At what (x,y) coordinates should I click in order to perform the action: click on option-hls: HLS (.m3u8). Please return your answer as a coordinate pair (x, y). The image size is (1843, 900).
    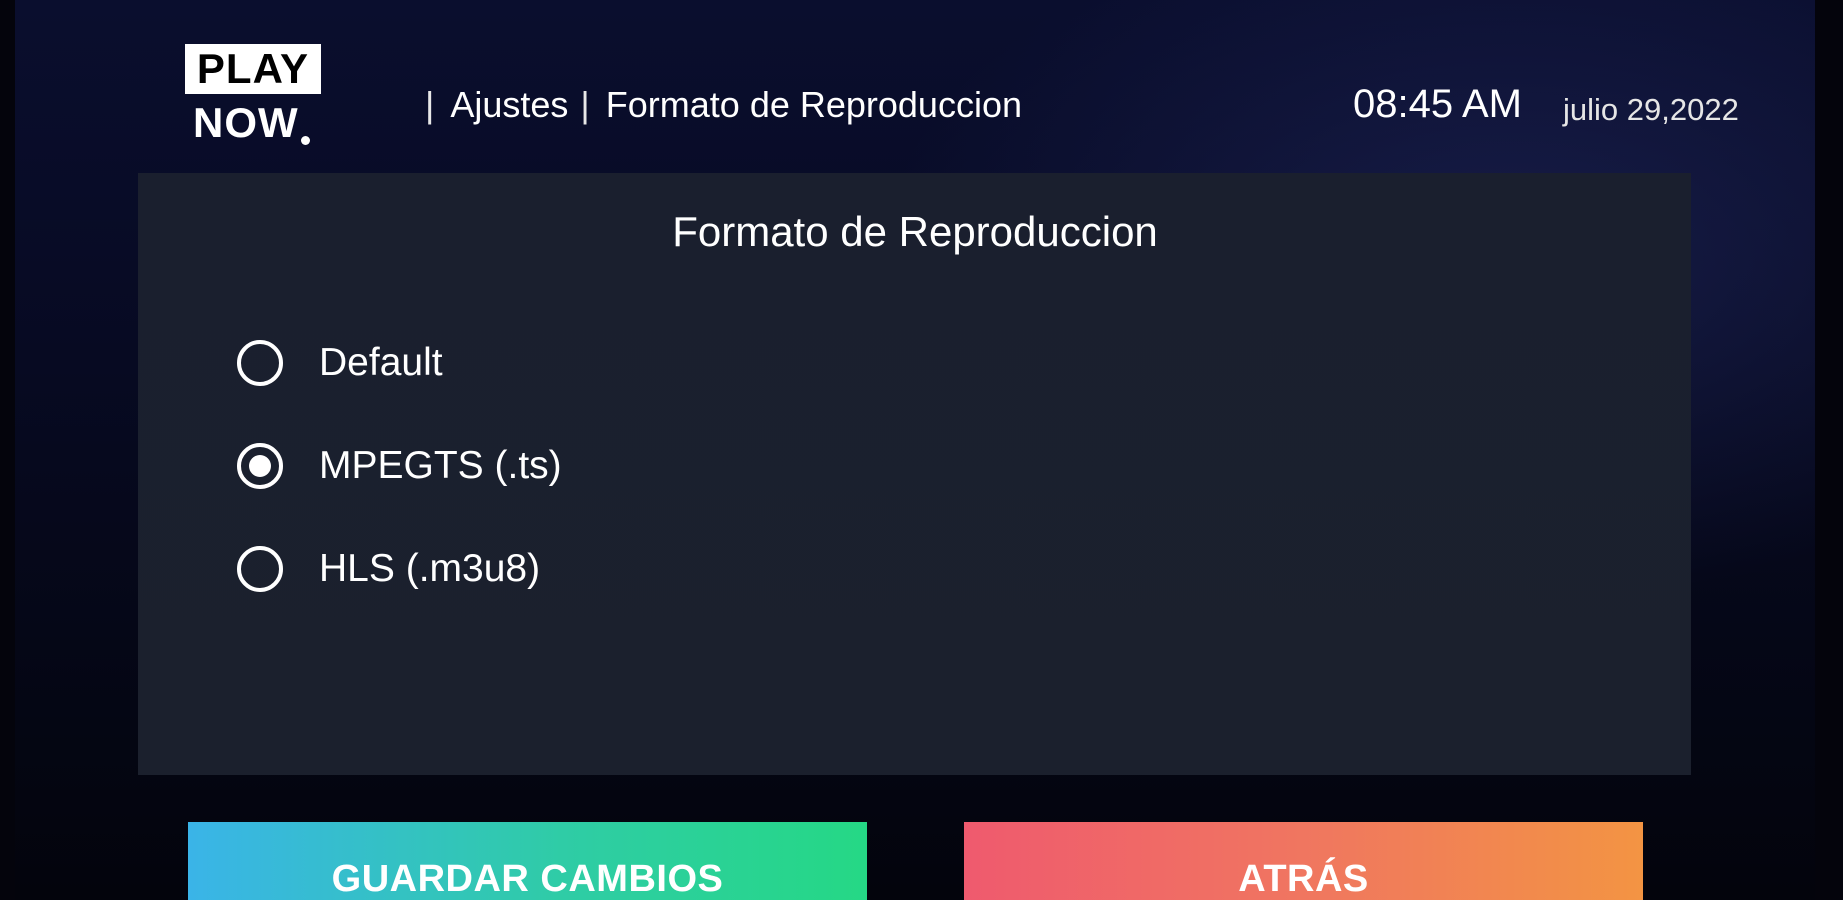
    Looking at the image, I should click on (388, 569).